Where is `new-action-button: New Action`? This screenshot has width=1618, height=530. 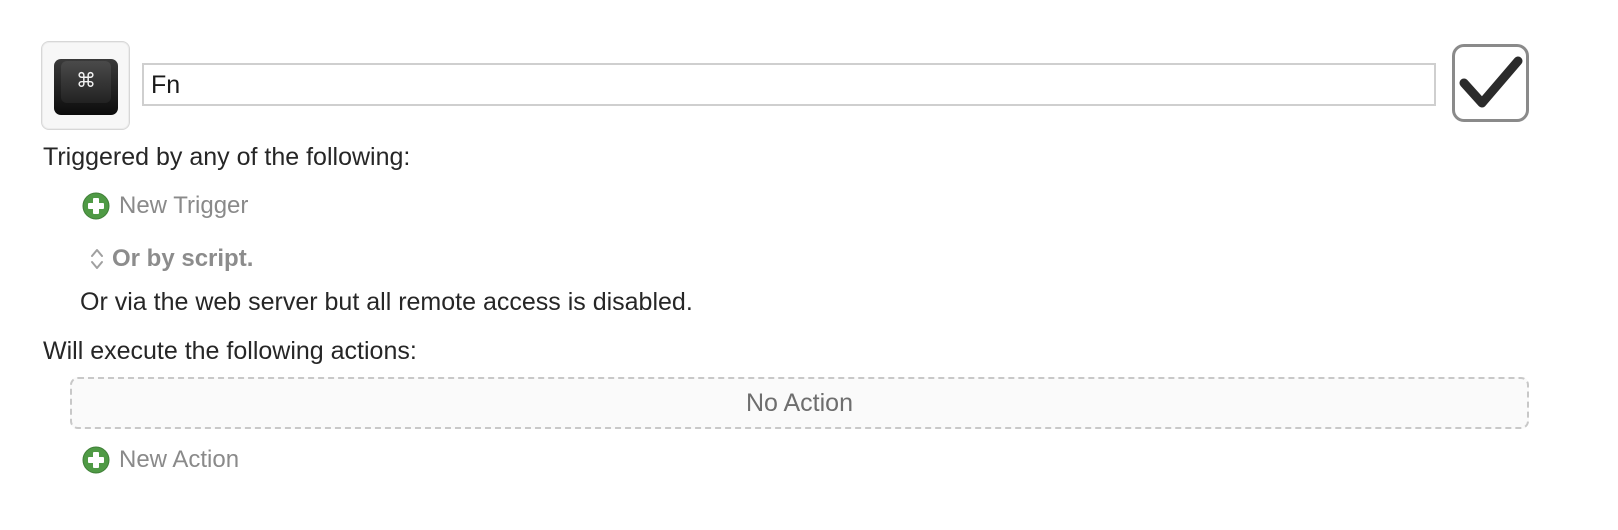
new-action-button: New Action is located at coordinates (160, 460).